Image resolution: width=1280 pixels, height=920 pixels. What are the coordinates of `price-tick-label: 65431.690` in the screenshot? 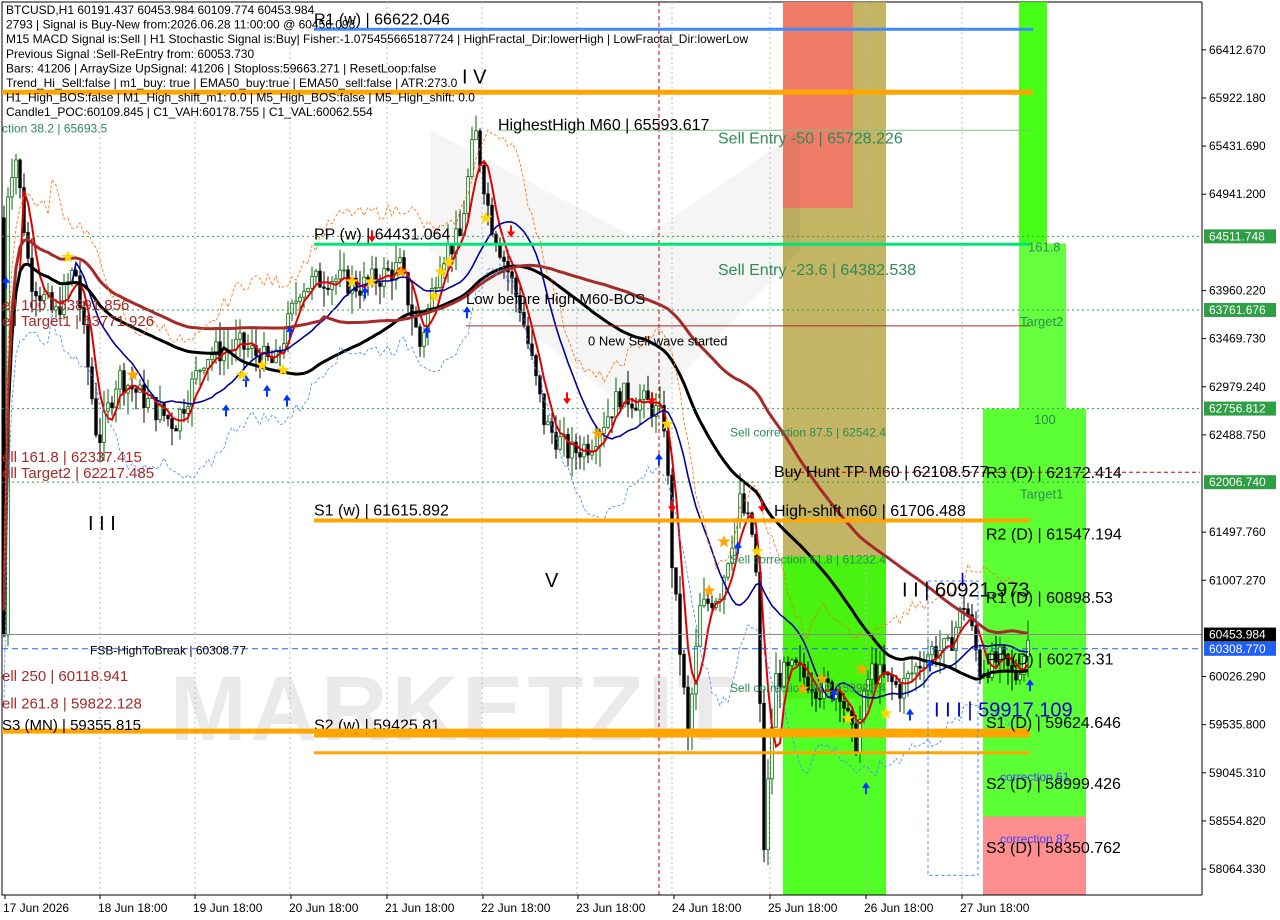 It's located at (1237, 146).